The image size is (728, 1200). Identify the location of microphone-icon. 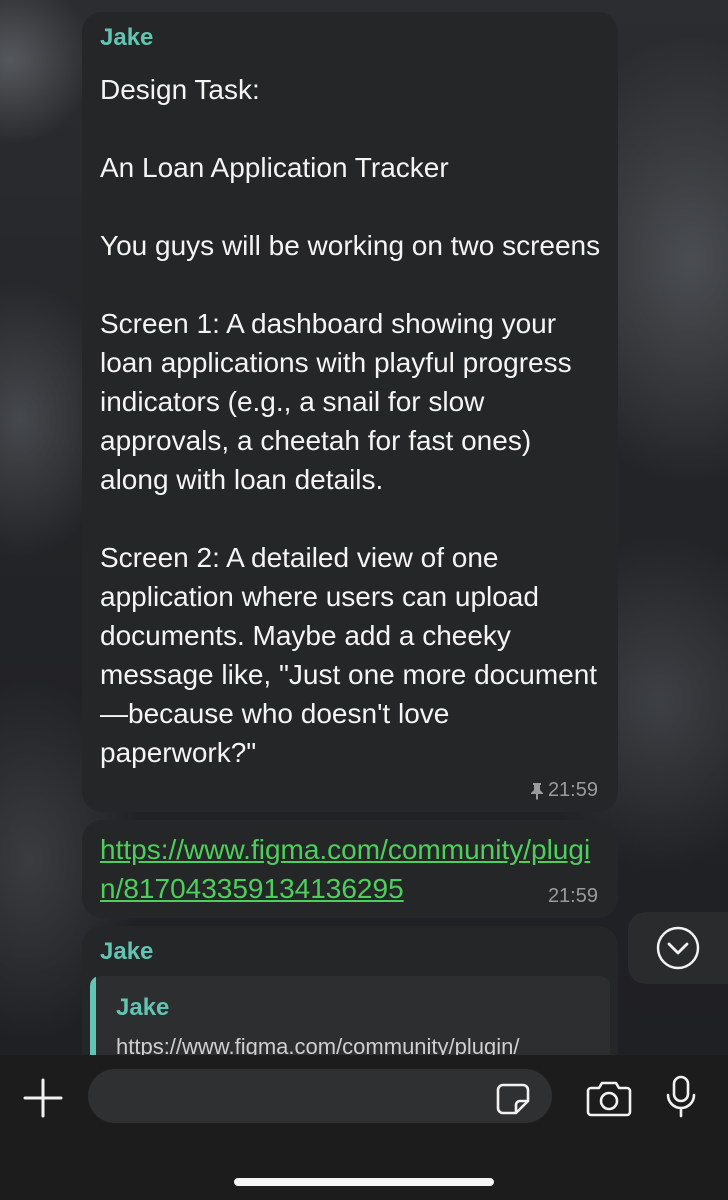
(681, 1097).